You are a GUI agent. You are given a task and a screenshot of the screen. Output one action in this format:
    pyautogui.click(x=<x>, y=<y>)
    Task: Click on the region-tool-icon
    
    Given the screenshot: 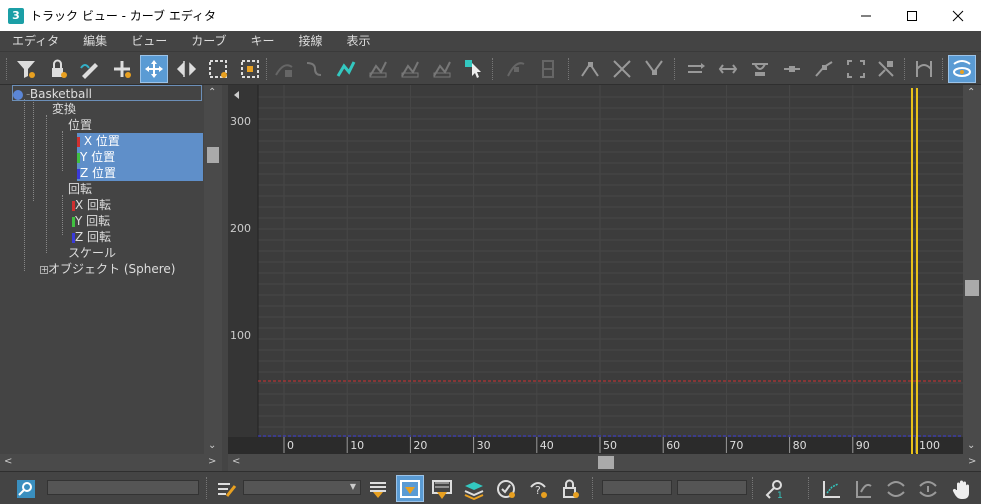 What is the action you would take?
    pyautogui.click(x=314, y=69)
    